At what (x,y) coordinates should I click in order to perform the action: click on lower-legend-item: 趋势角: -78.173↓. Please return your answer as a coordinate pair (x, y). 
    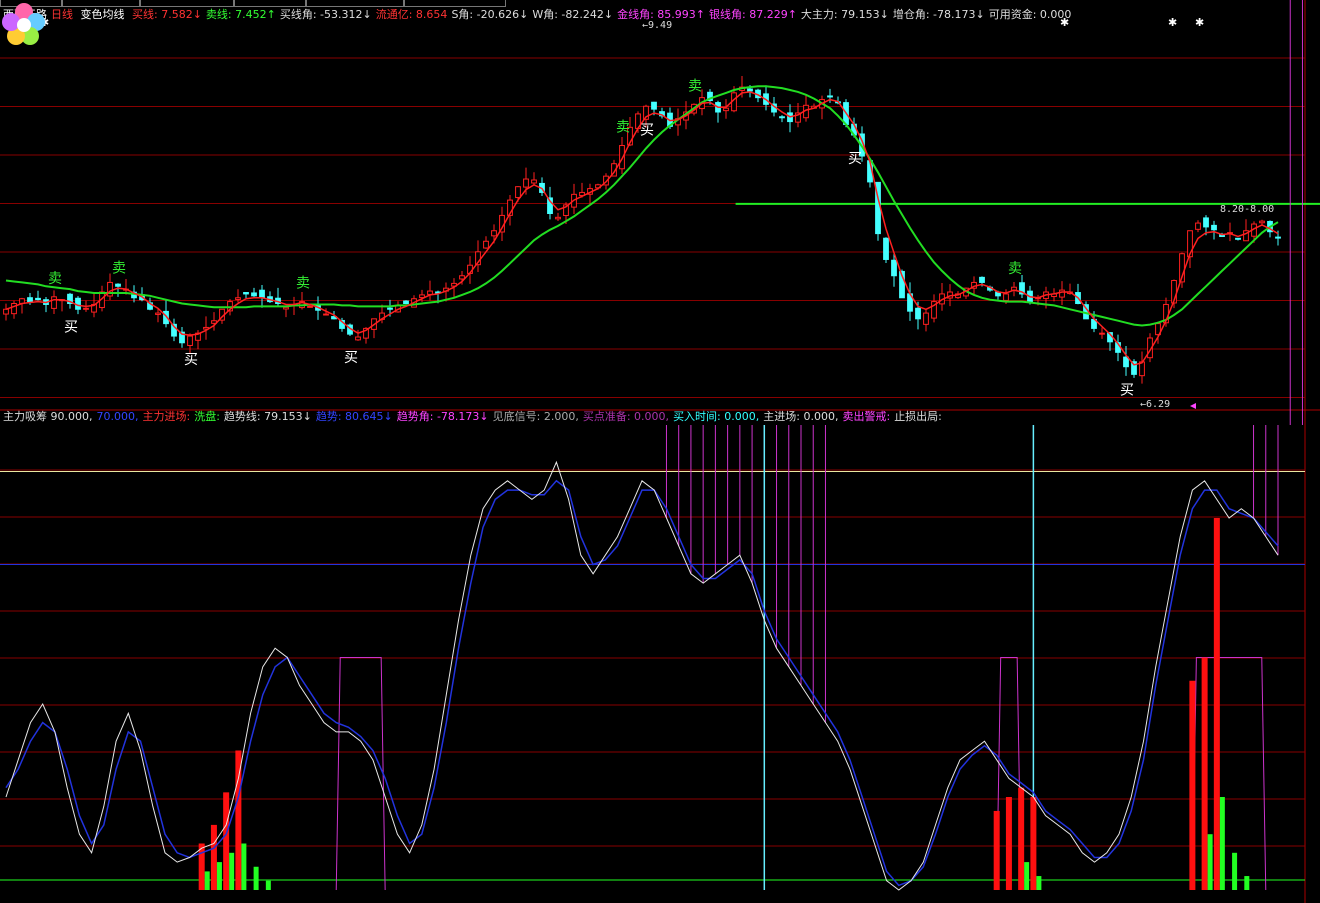
    Looking at the image, I should click on (442, 416).